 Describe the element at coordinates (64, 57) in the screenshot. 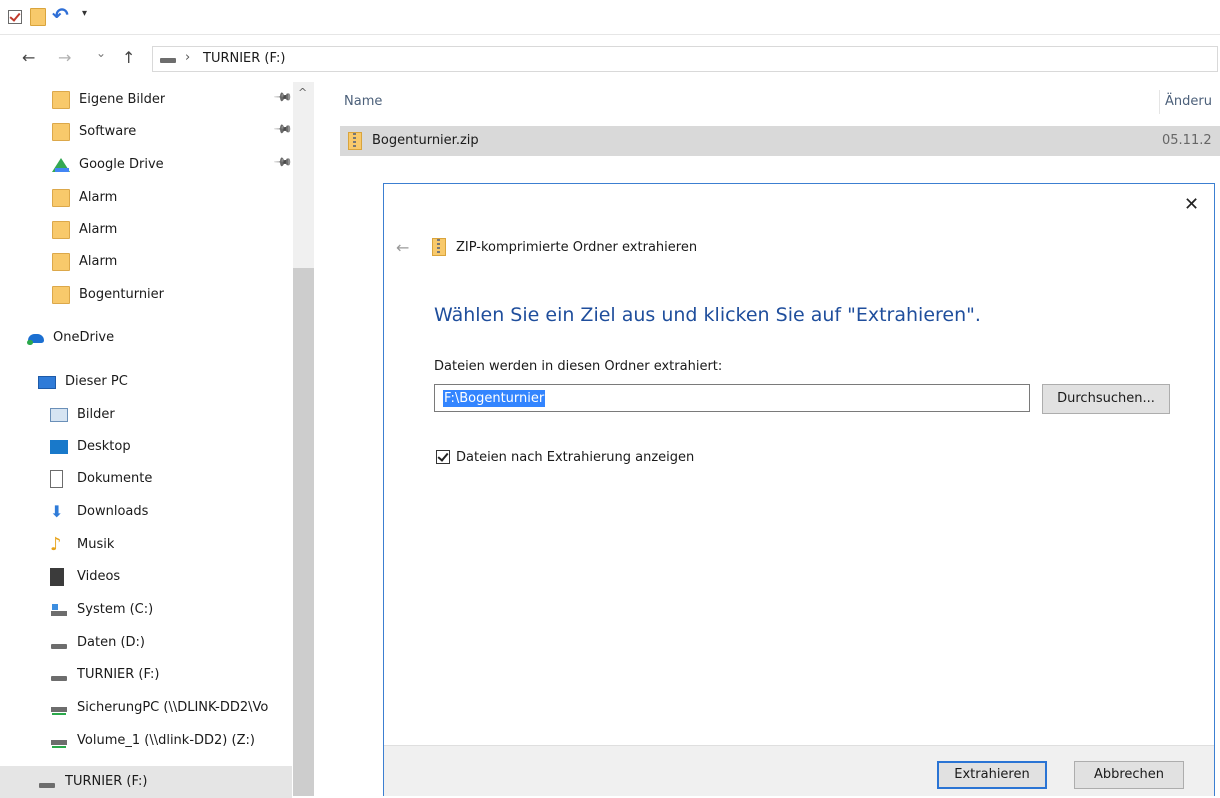

I see `forward-button: →` at that location.